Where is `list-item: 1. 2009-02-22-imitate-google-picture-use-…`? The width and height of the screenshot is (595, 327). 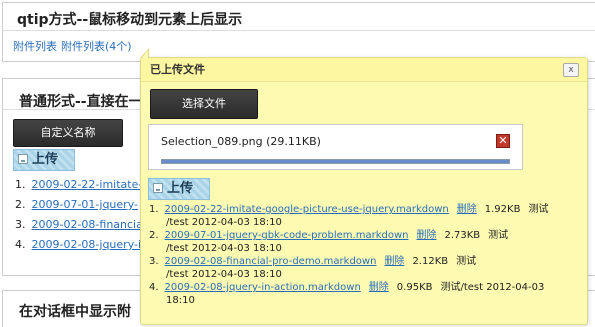 list-item: 1. 2009-02-22-imitate-google-picture-use-… is located at coordinates (358, 216).